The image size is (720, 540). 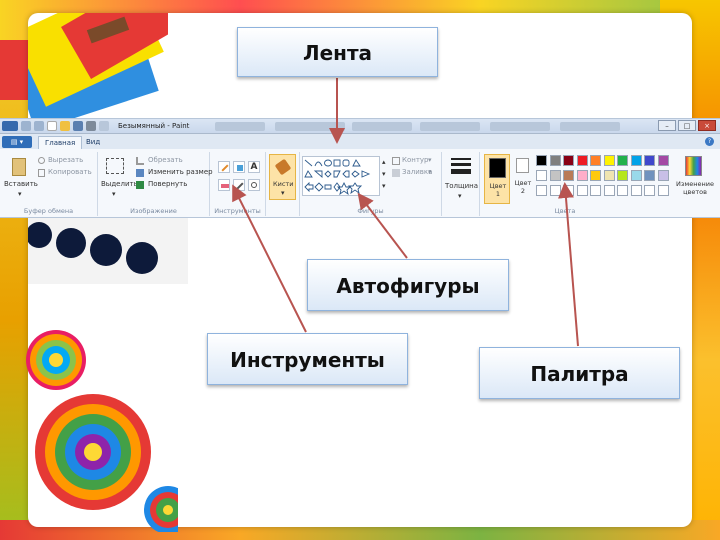 What do you see at coordinates (19, 167) in the screenshot?
I see `paste-icon` at bounding box center [19, 167].